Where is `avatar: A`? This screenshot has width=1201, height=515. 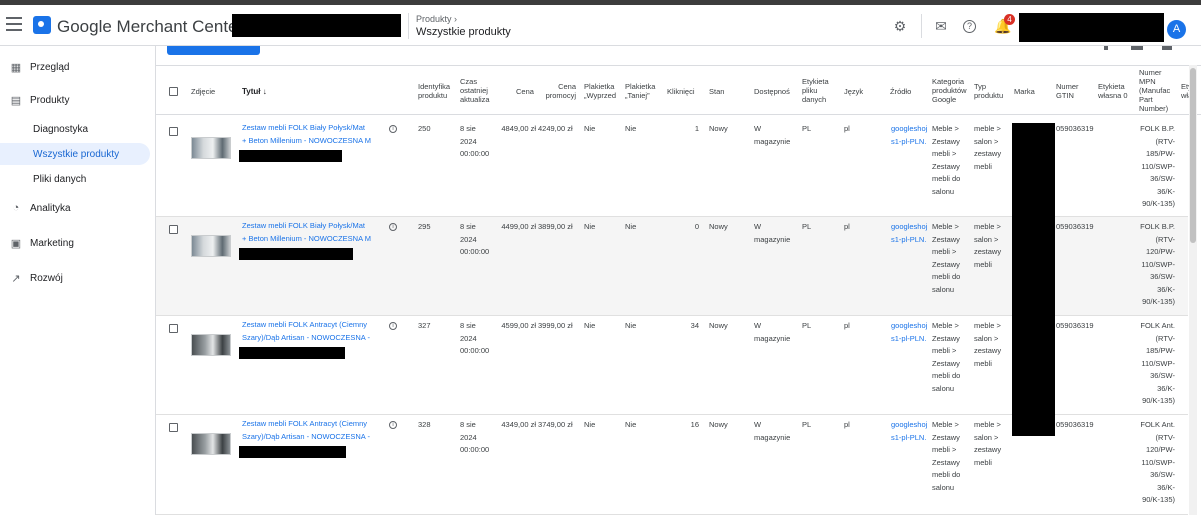
avatar: A is located at coordinates (1176, 29).